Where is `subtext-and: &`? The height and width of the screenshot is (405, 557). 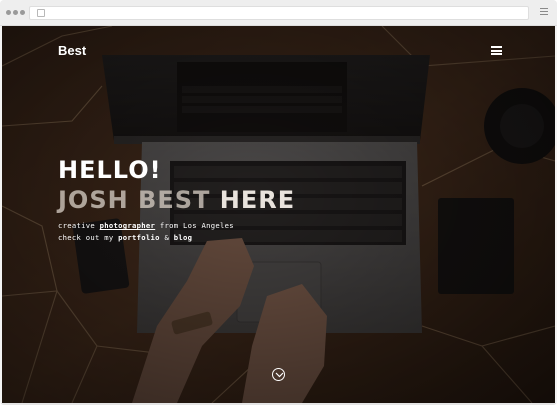 subtext-and: & is located at coordinates (166, 237).